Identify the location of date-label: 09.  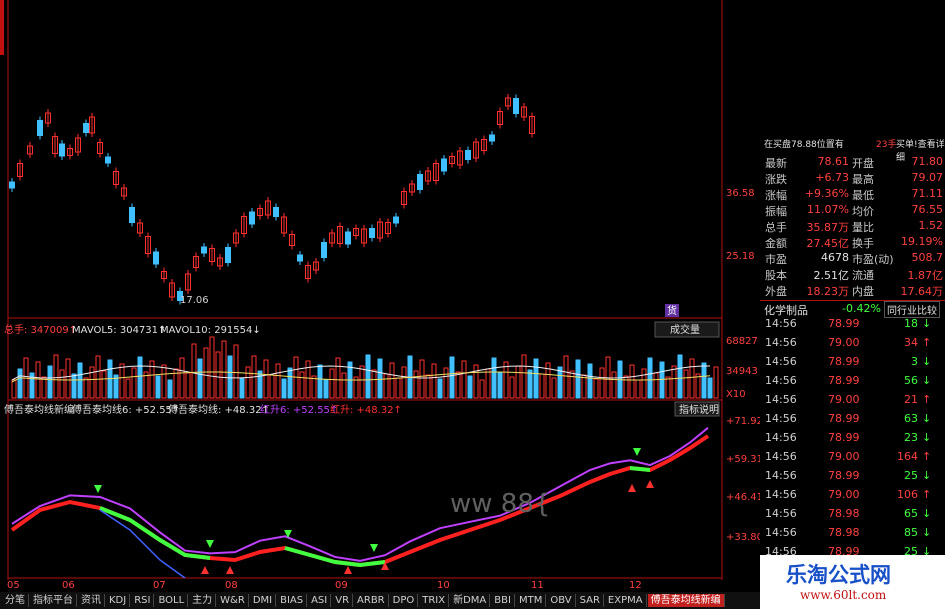
(341, 585).